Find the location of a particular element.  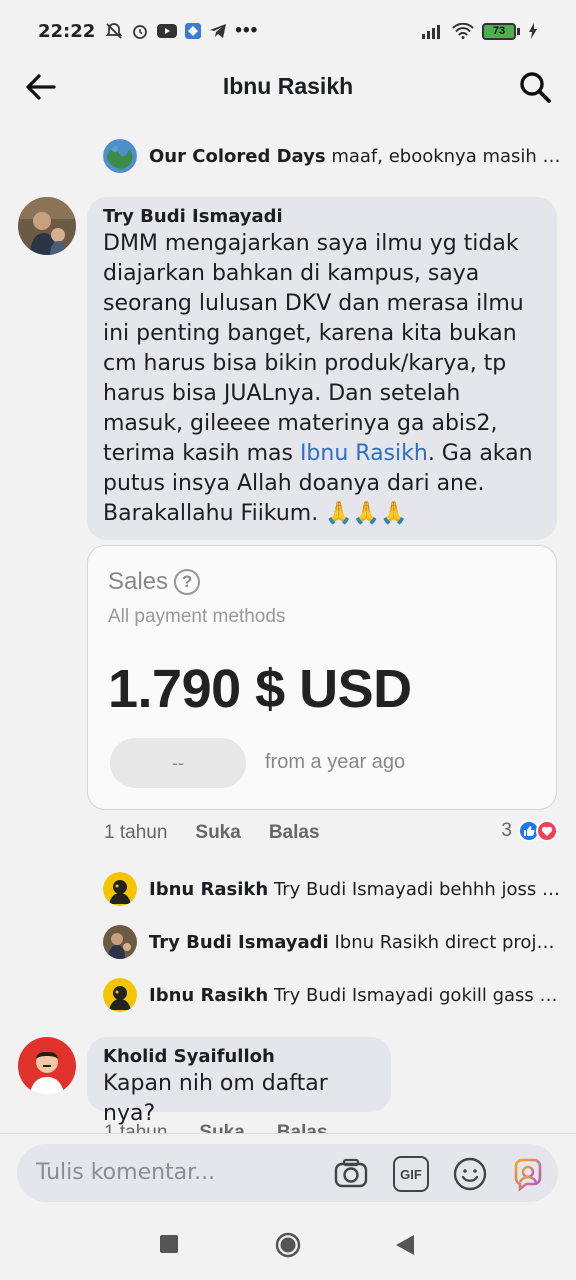

help-icon: ? is located at coordinates (187, 582).